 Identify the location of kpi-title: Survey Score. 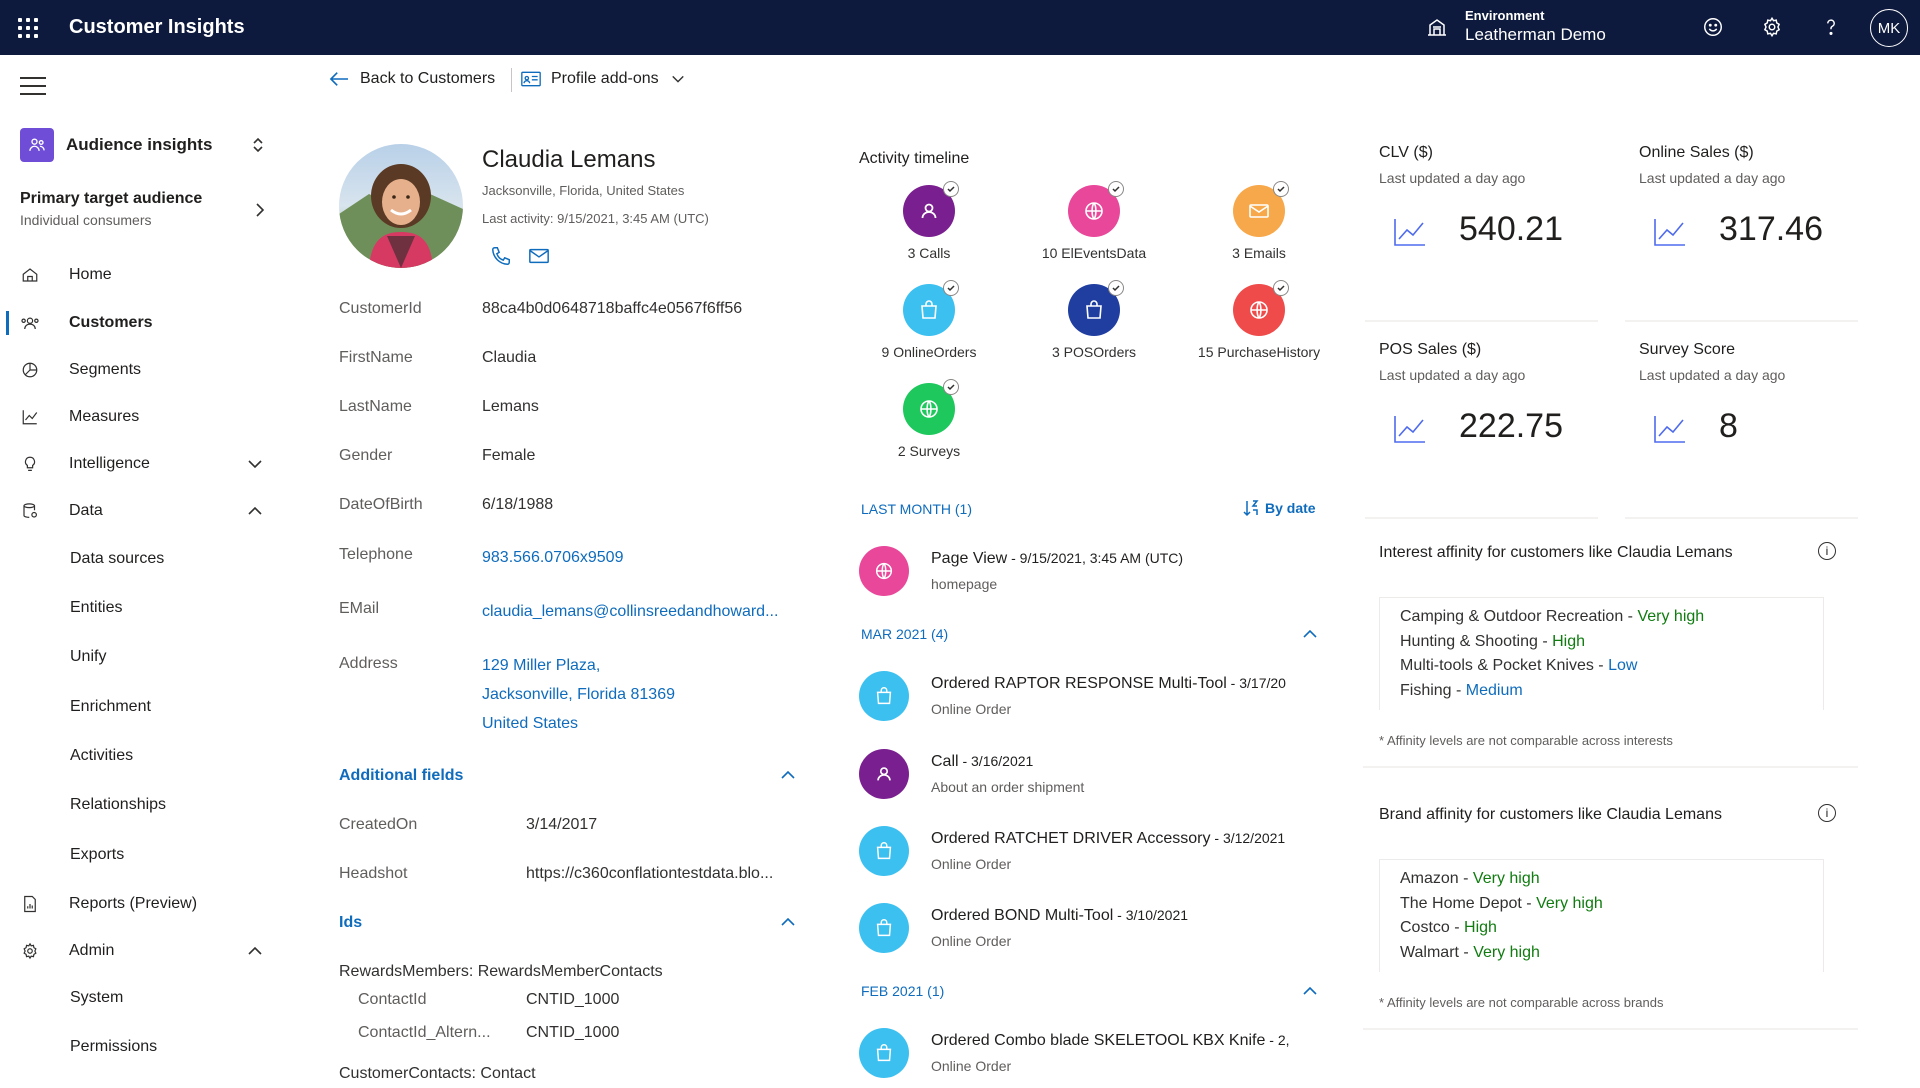
(1687, 349).